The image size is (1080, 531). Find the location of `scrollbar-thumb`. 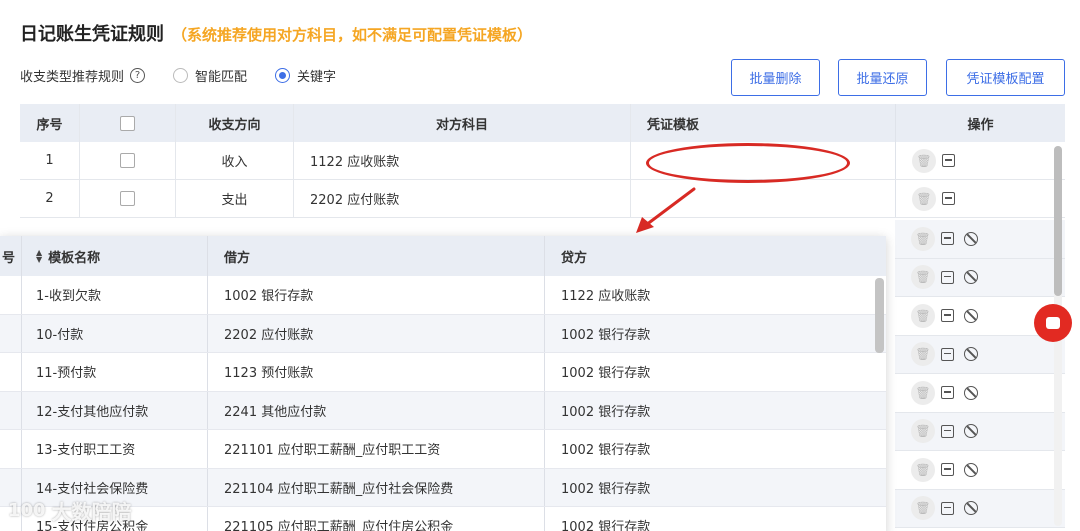

scrollbar-thumb is located at coordinates (1058, 221).